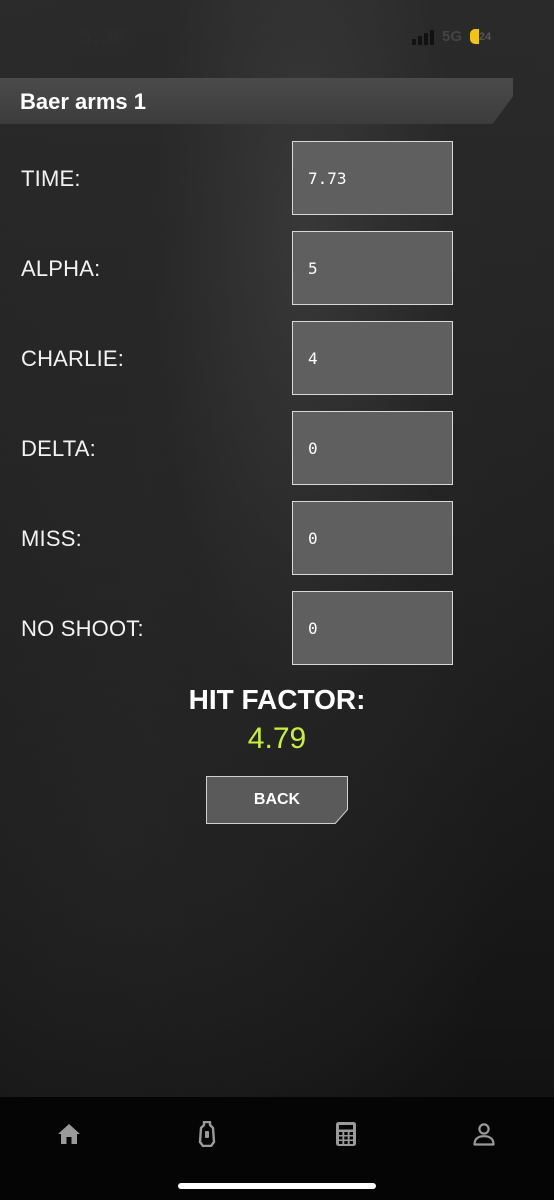  Describe the element at coordinates (372, 538) in the screenshot. I see `miss-input` at that location.